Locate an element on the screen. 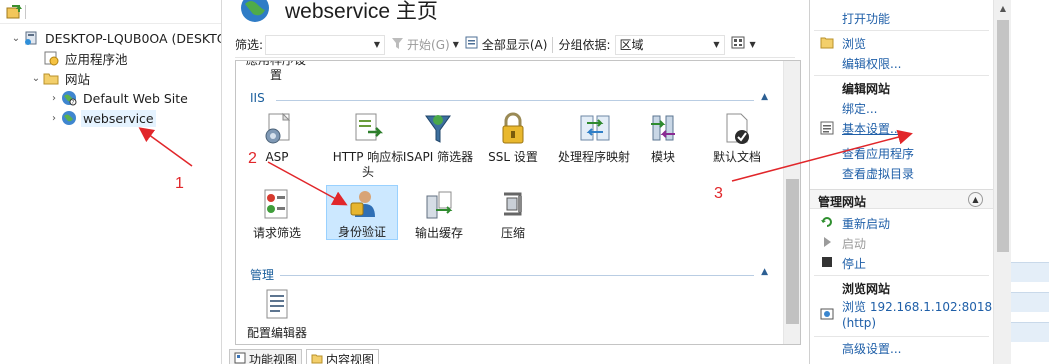 Image resolution: width=1049 pixels, height=364 pixels. view-virtual-directories-link: 查看虚拟目录 is located at coordinates (878, 173).